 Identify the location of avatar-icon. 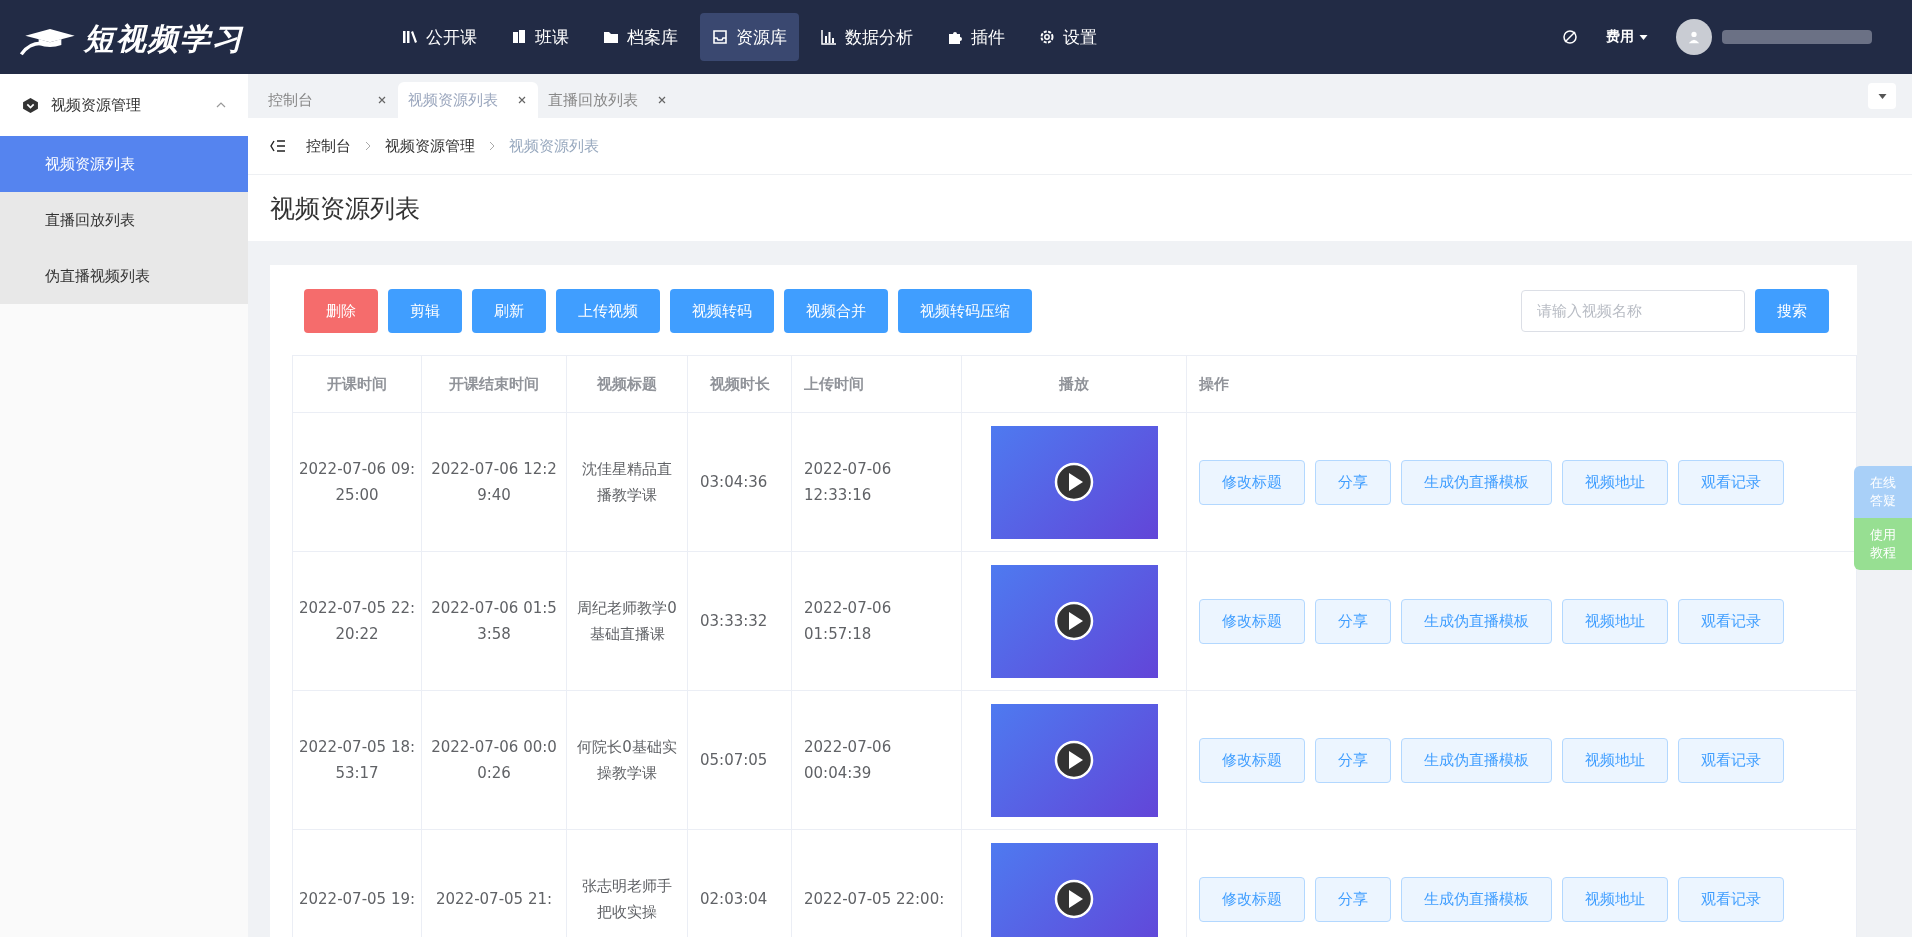
(1694, 37).